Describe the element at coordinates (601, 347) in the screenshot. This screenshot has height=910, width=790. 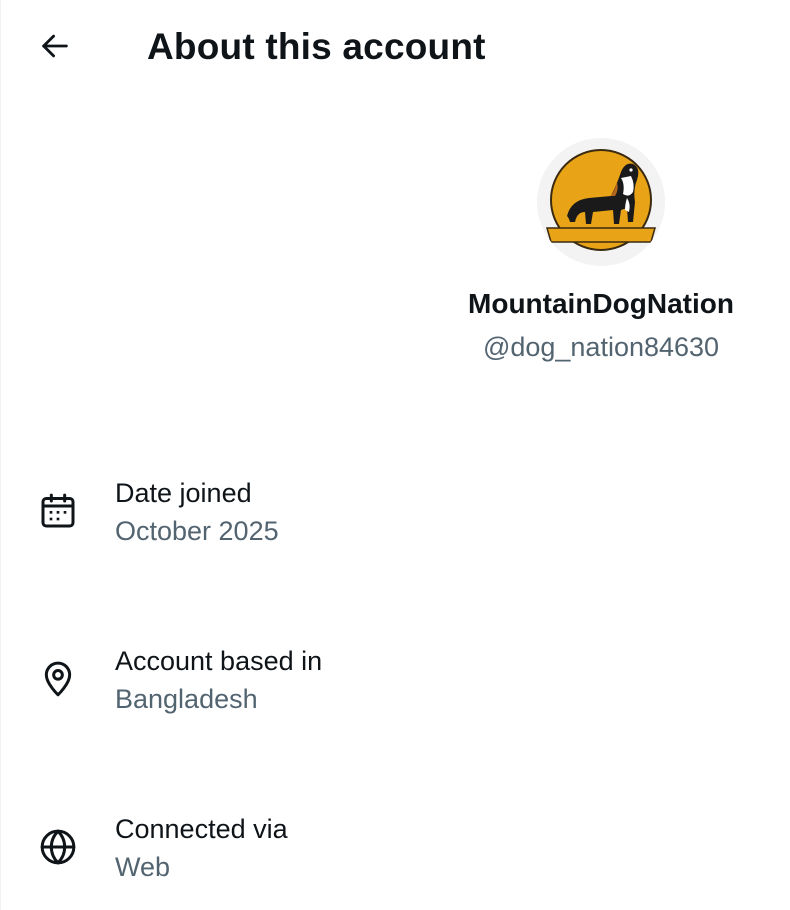
I see `account-handle: @dog_nation84630` at that location.